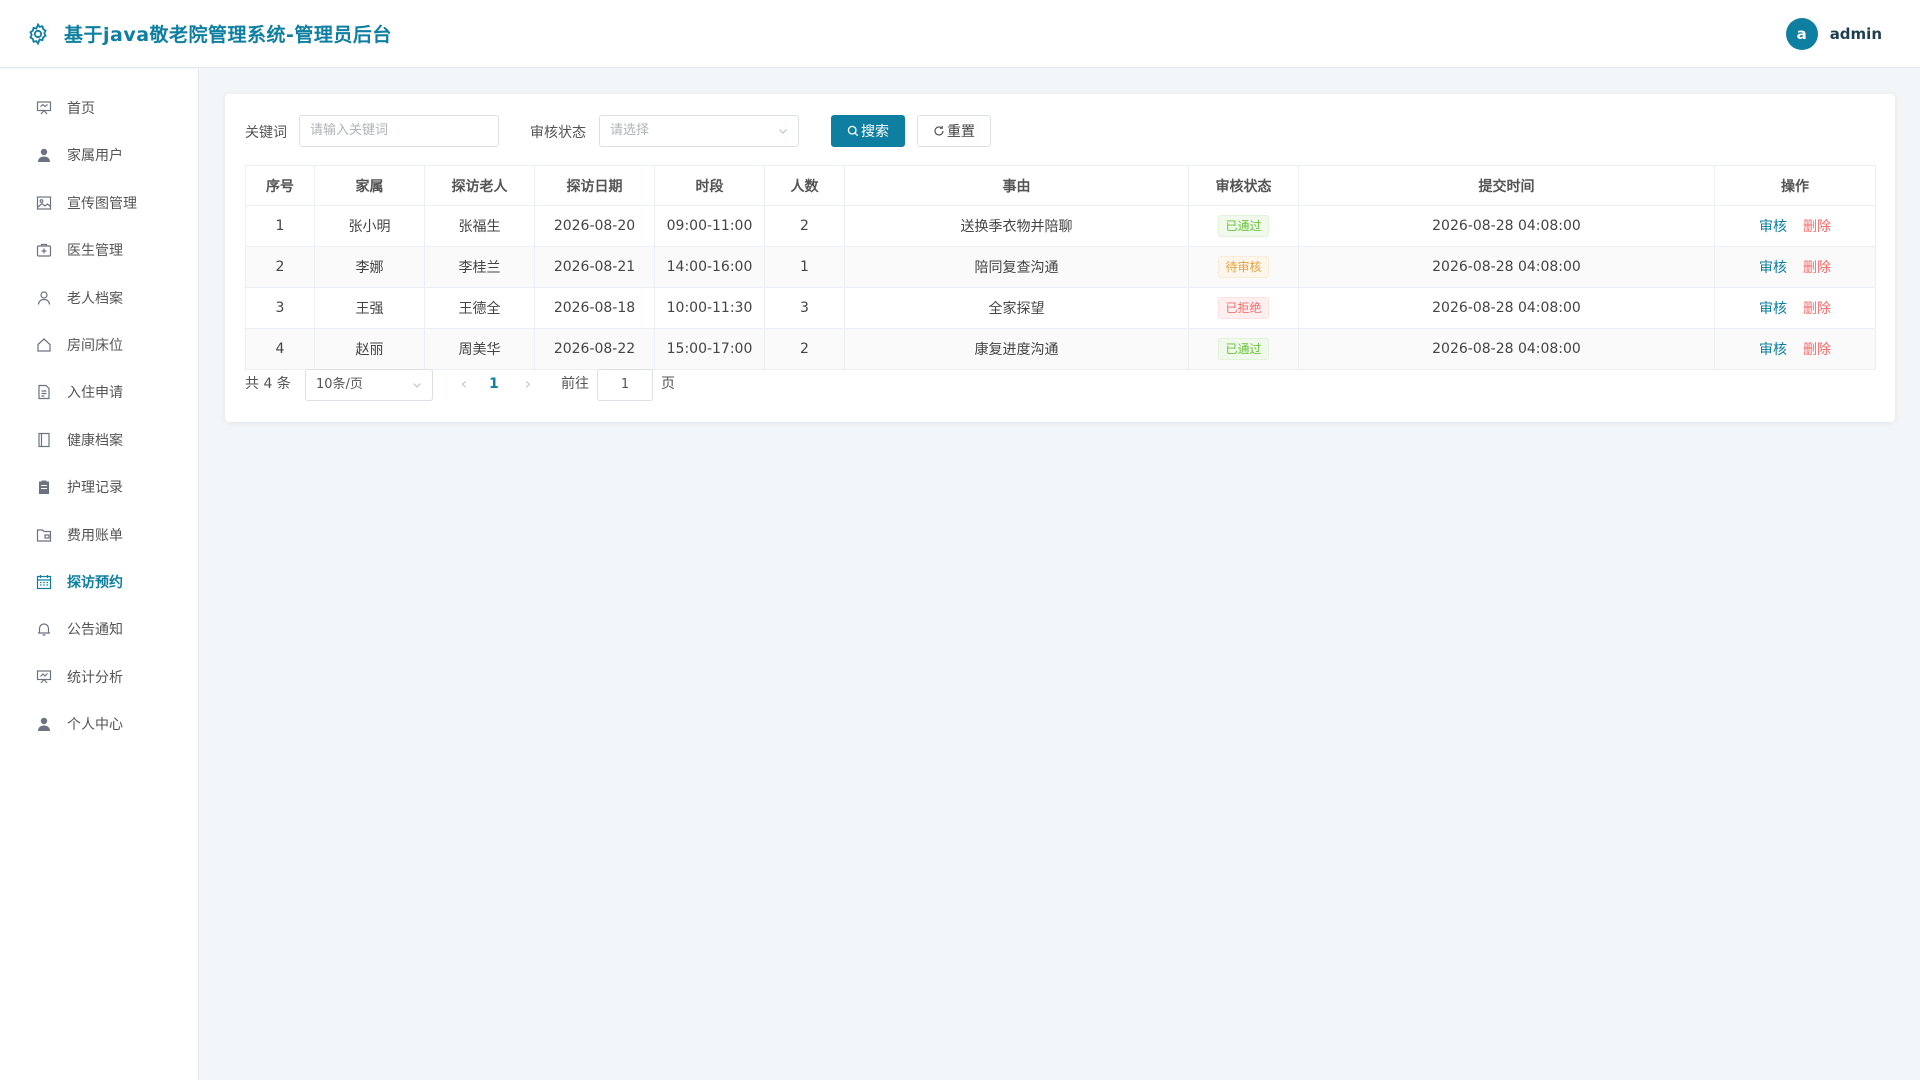  Describe the element at coordinates (494, 384) in the screenshot. I see `page-number-current: 1` at that location.